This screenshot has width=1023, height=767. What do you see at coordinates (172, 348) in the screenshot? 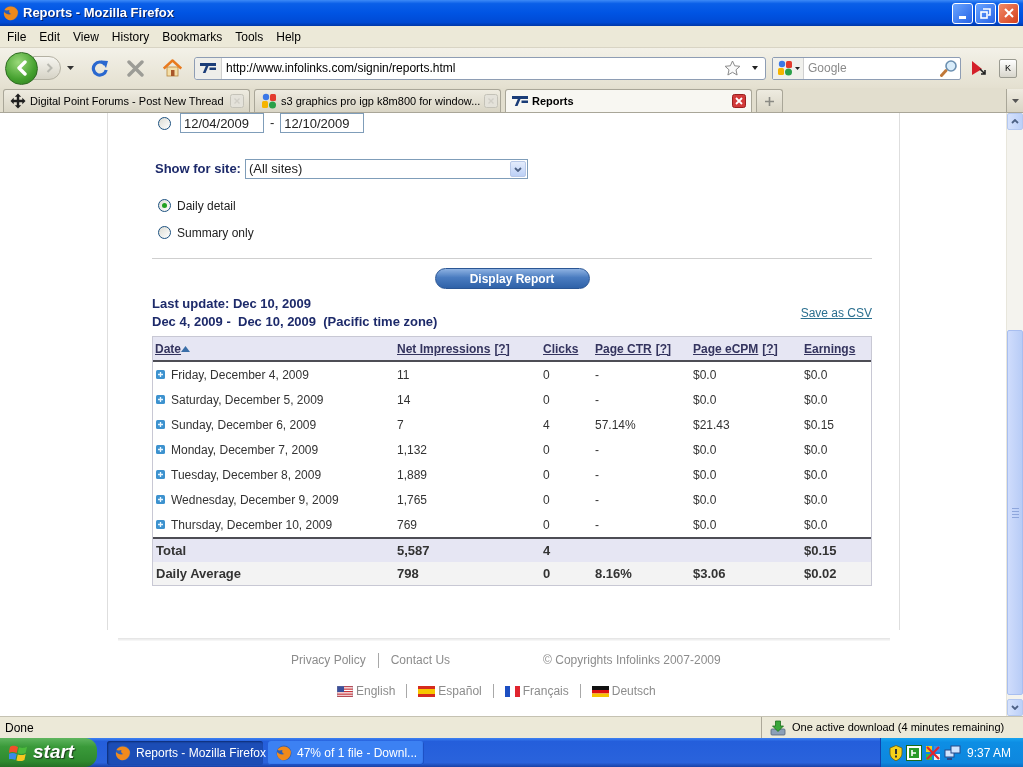
I see `column-header-link: Date` at bounding box center [172, 348].